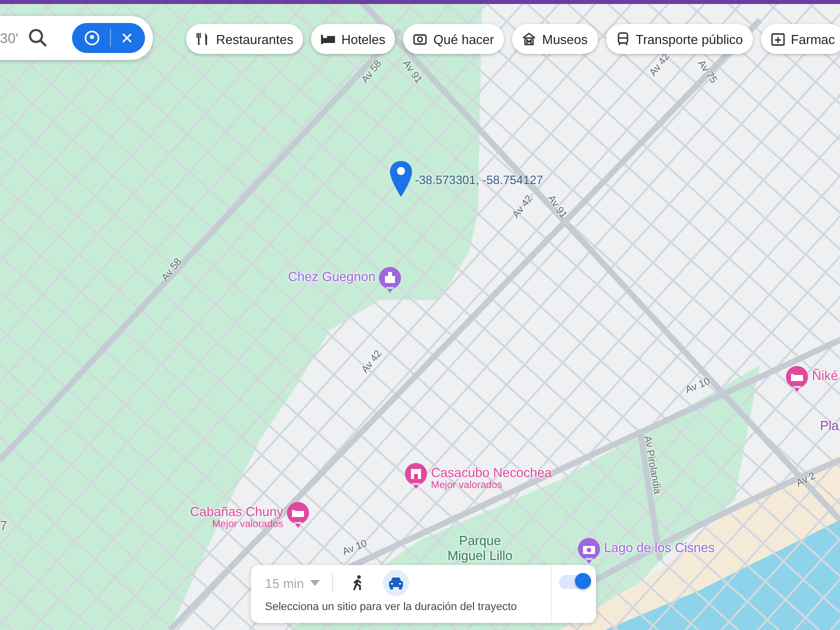 The height and width of the screenshot is (630, 840). Describe the element at coordinates (391, 607) in the screenshot. I see `travel-hint-text: Selecciona un sitio para ver la duración del trayecto` at that location.